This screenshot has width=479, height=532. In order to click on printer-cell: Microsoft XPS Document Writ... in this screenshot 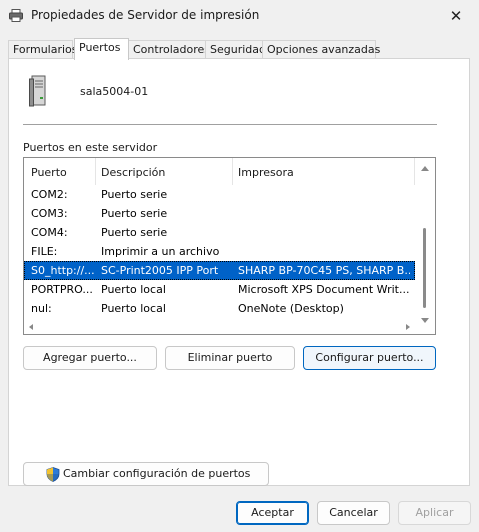, I will do `click(324, 289)`.